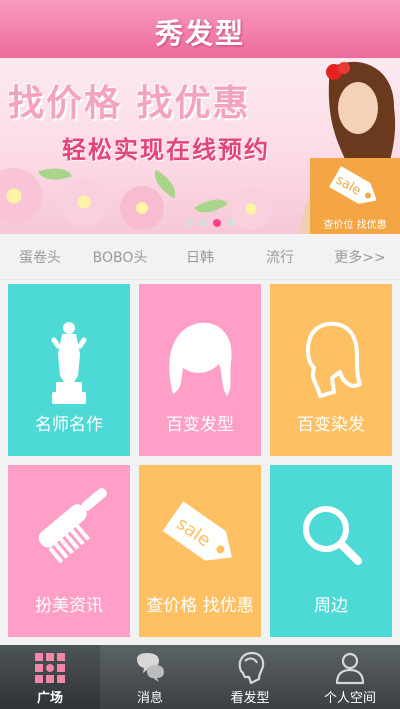 This screenshot has height=709, width=400. I want to click on nav-personal-space: 个人空间, so click(350, 677).